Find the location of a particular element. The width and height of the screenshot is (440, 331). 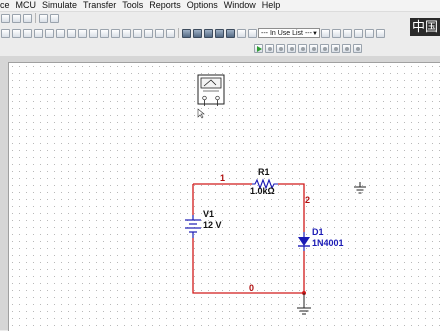

net-1-label: 1 is located at coordinates (222, 178).